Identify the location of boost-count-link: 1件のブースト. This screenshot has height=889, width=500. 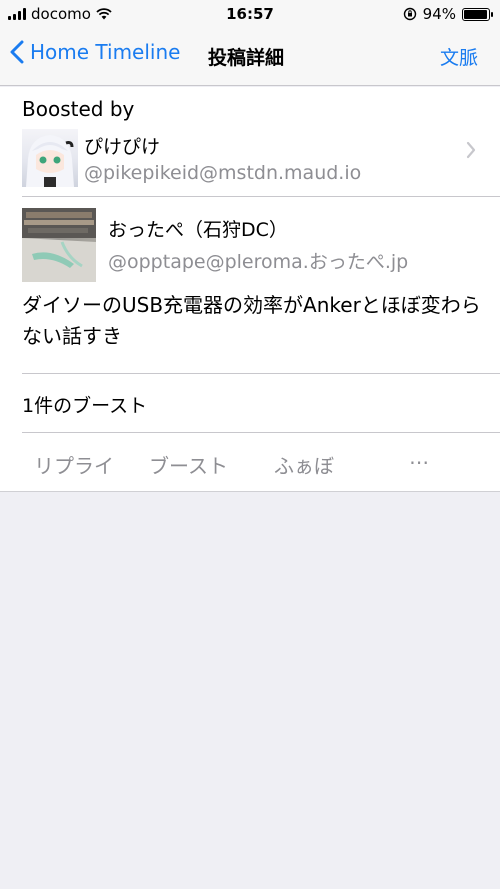
(84, 404).